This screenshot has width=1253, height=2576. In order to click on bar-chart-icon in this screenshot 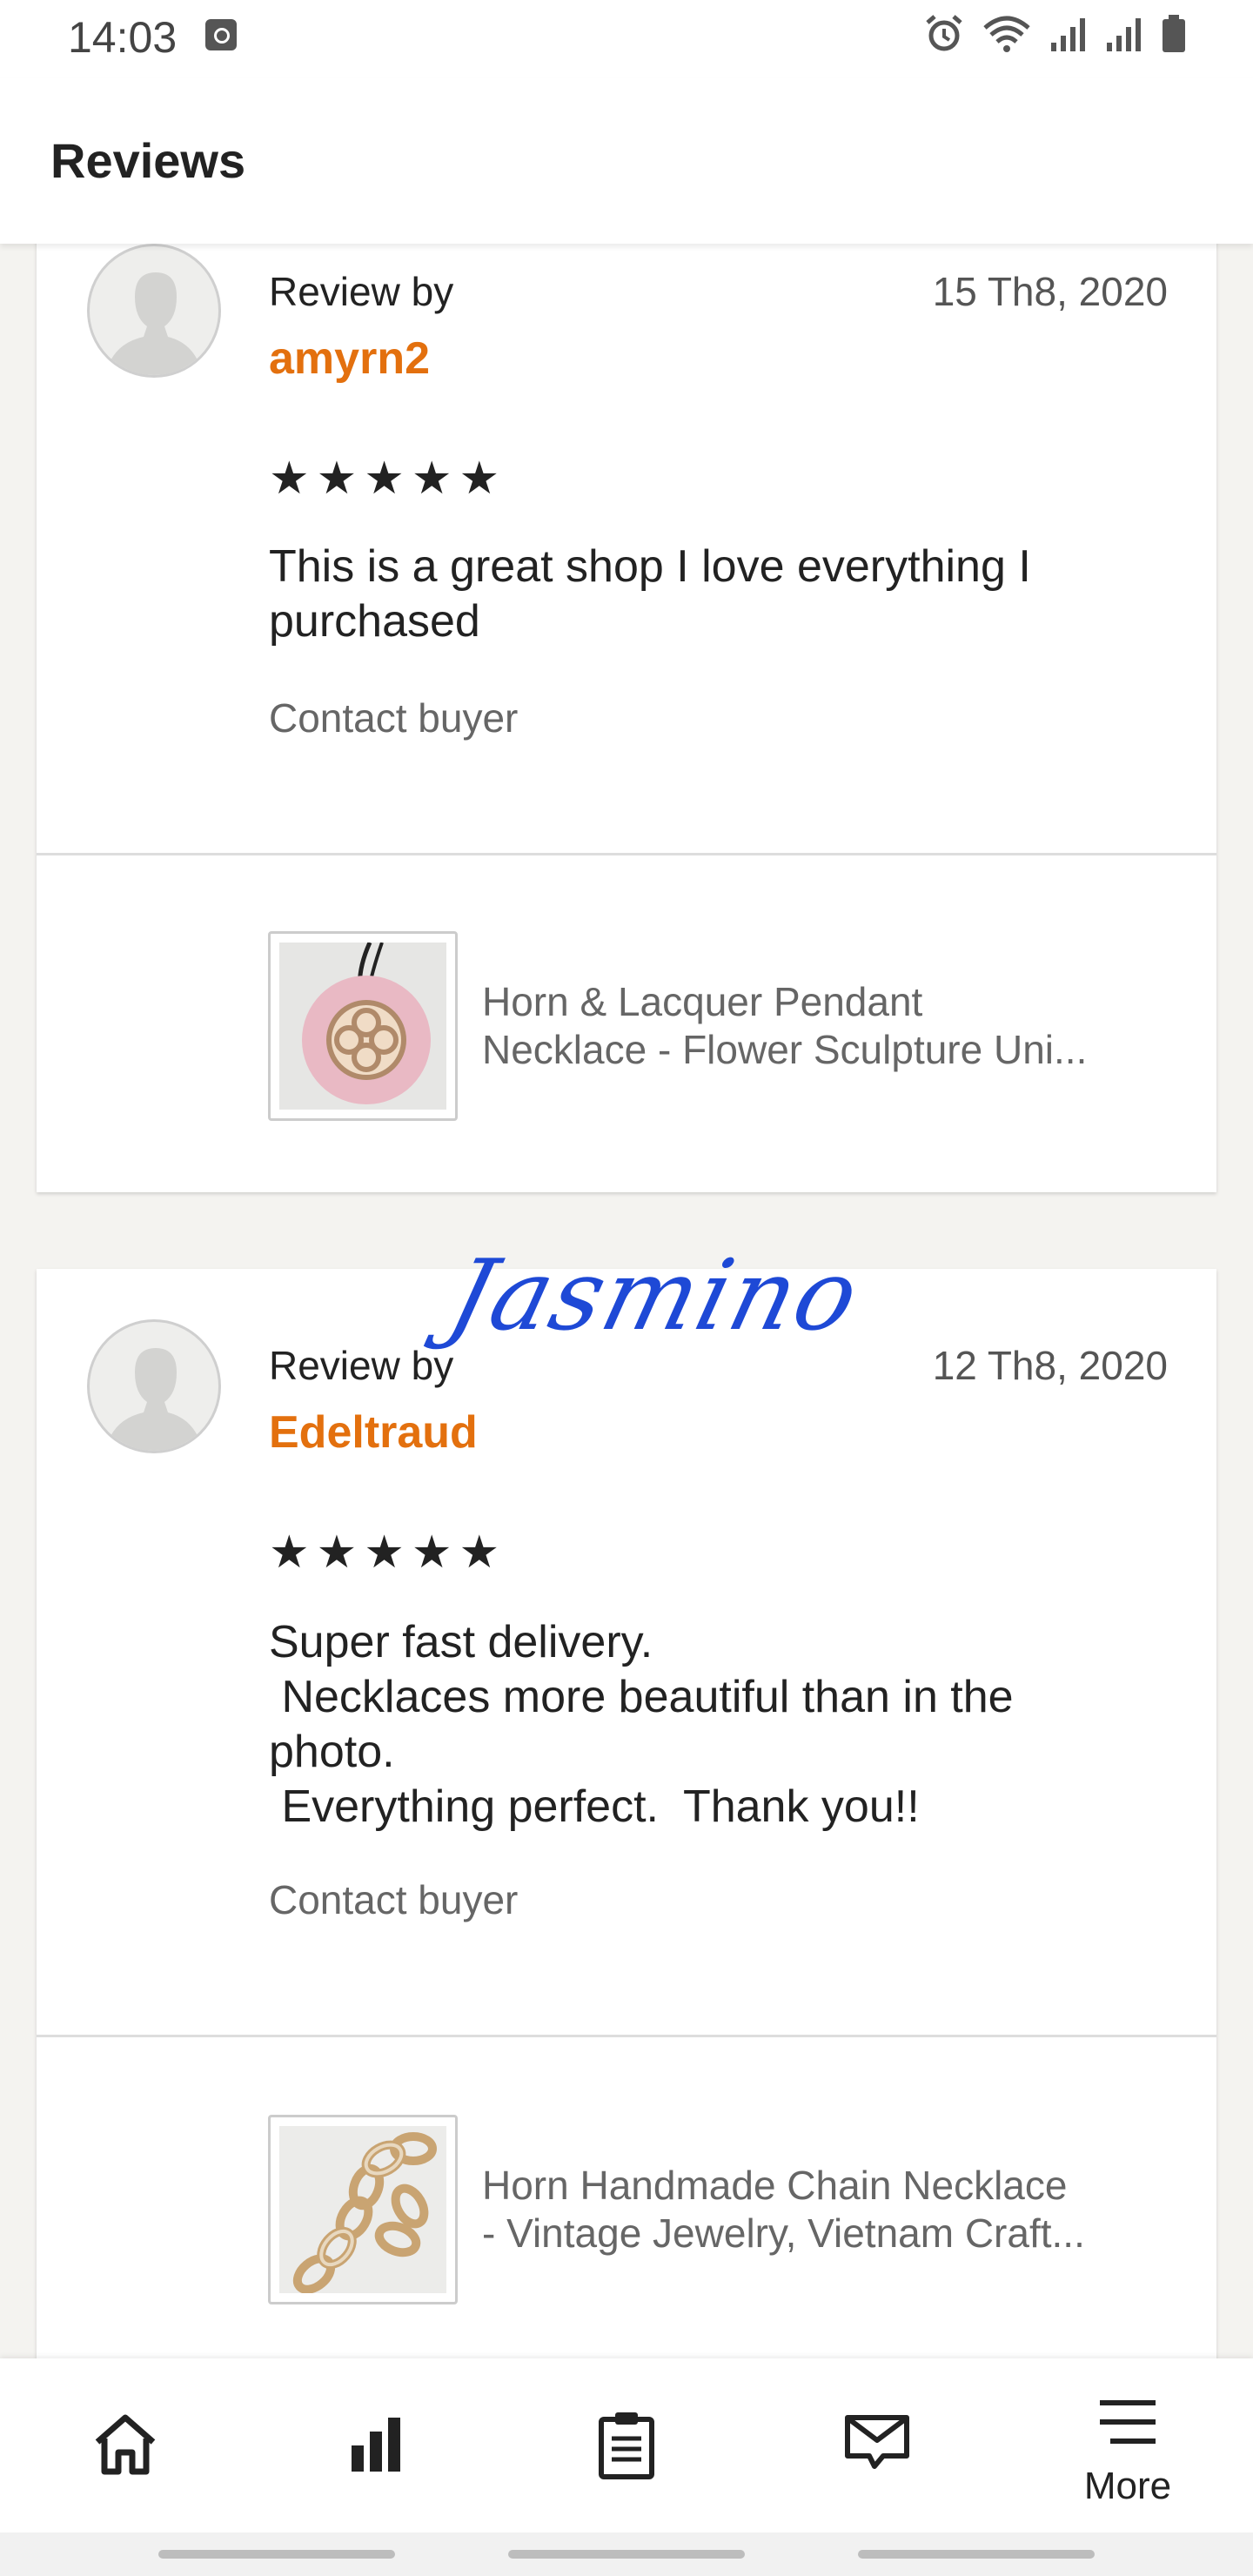, I will do `click(376, 2445)`.